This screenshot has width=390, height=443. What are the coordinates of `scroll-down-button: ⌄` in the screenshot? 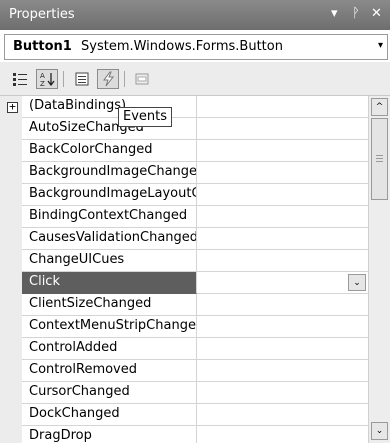 It's located at (379, 431).